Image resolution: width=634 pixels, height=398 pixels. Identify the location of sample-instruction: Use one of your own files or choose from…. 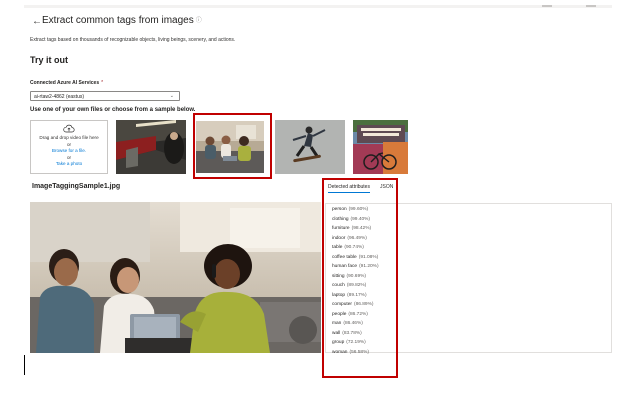
(113, 110).